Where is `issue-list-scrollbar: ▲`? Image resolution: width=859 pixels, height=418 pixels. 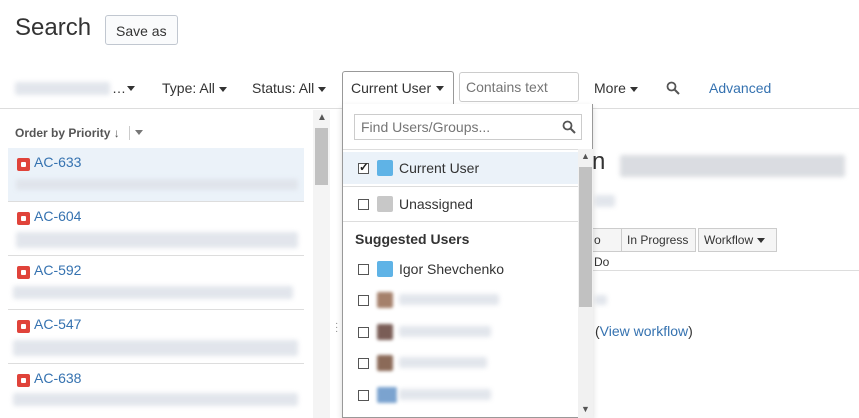
issue-list-scrollbar: ▲ is located at coordinates (321, 264).